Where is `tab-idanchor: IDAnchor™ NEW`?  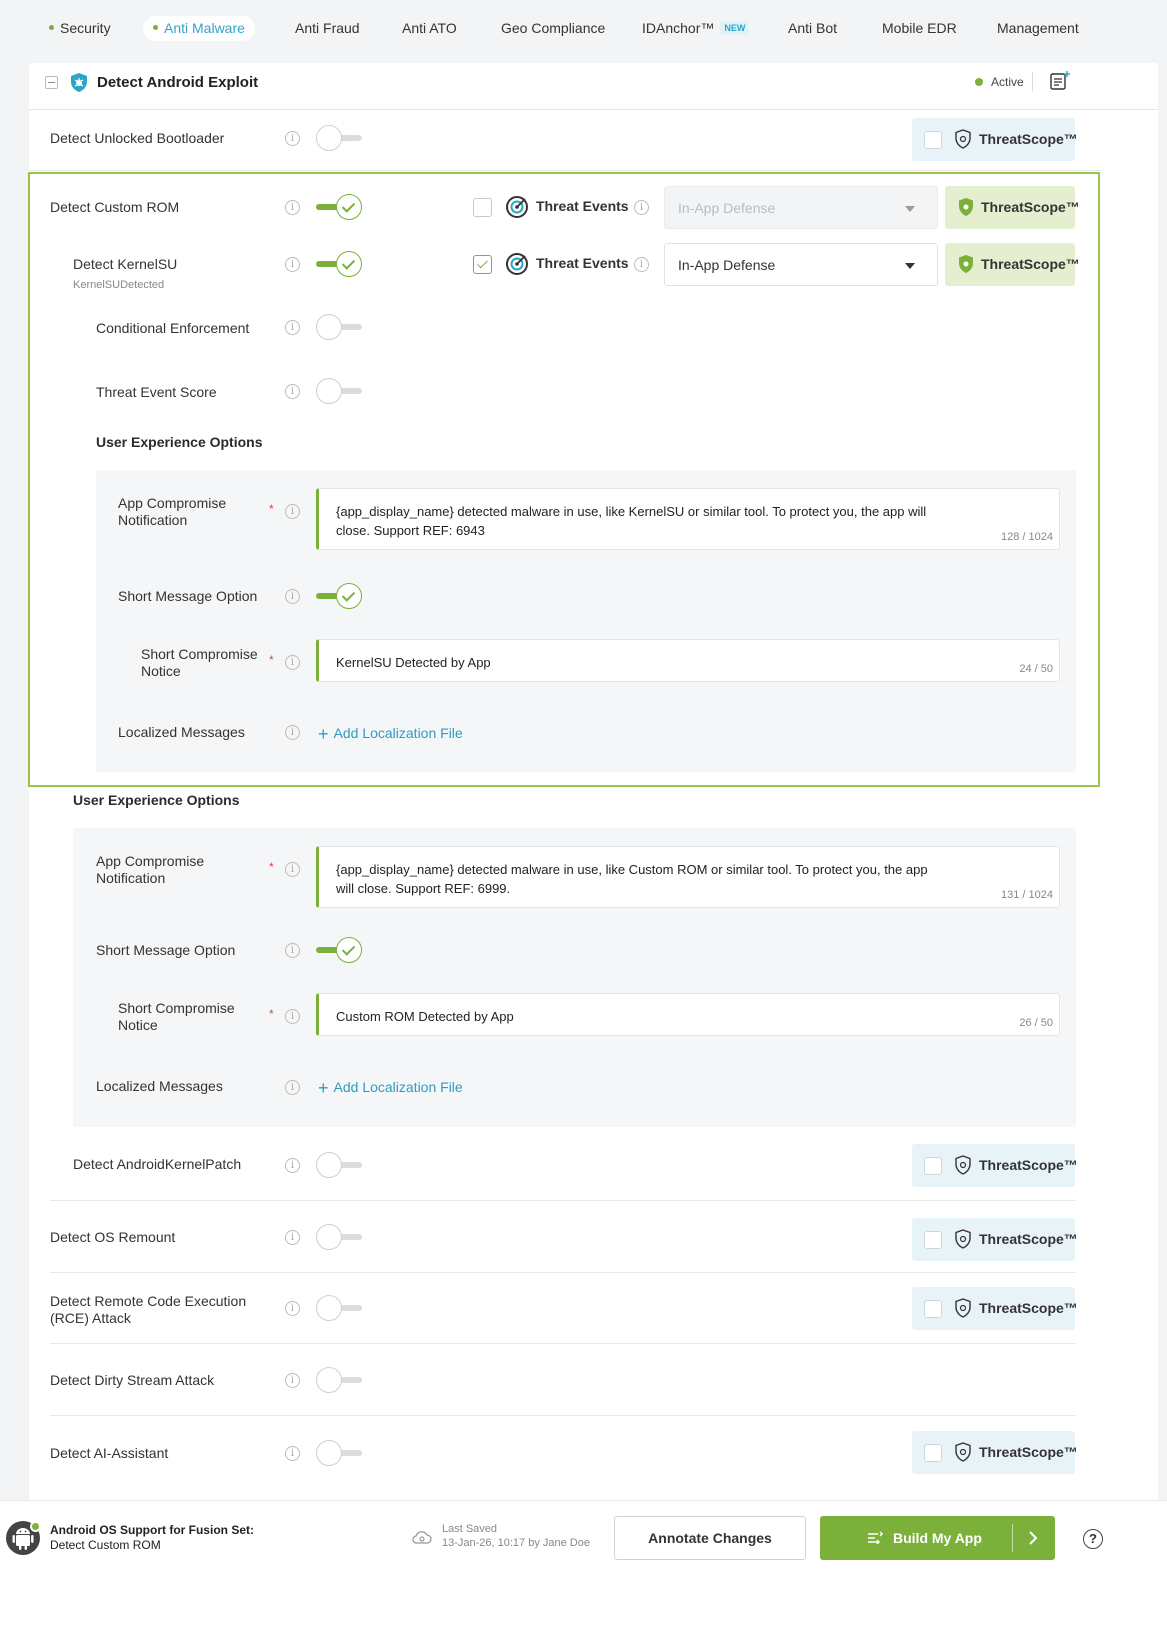 tab-idanchor: IDAnchor™ NEW is located at coordinates (695, 28).